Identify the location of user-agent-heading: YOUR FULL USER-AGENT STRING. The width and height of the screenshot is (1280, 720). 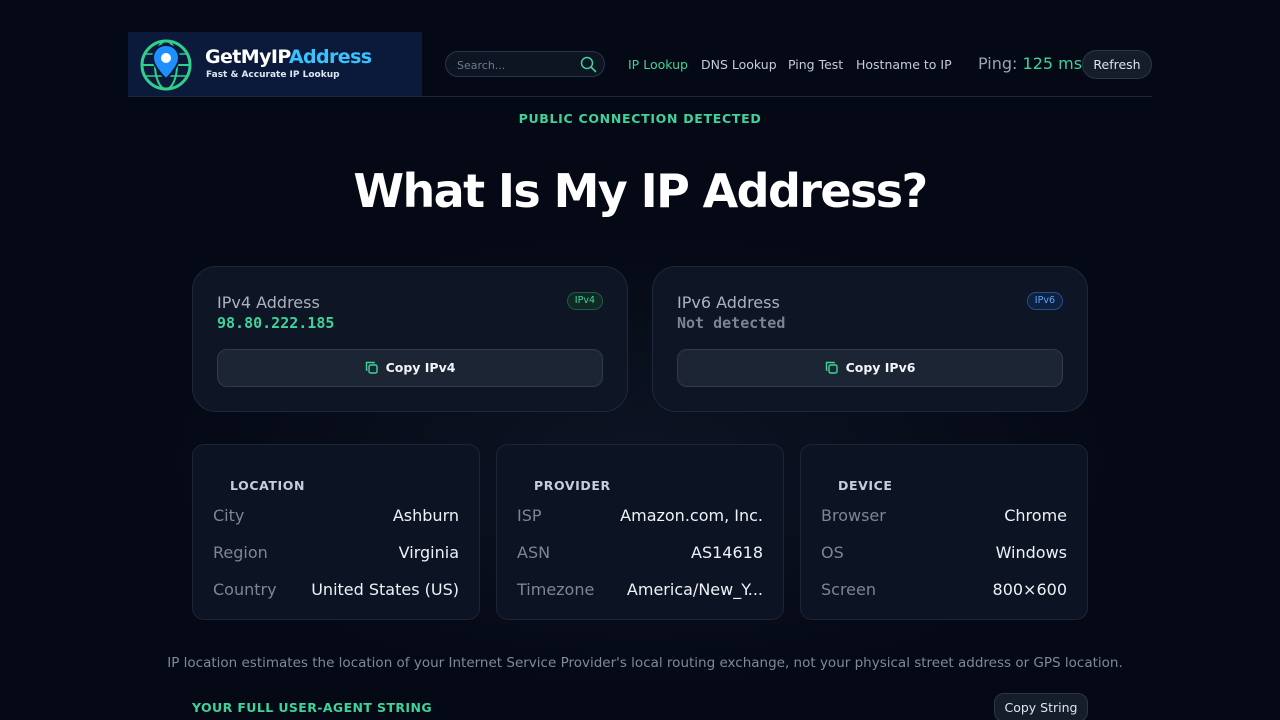
(312, 707).